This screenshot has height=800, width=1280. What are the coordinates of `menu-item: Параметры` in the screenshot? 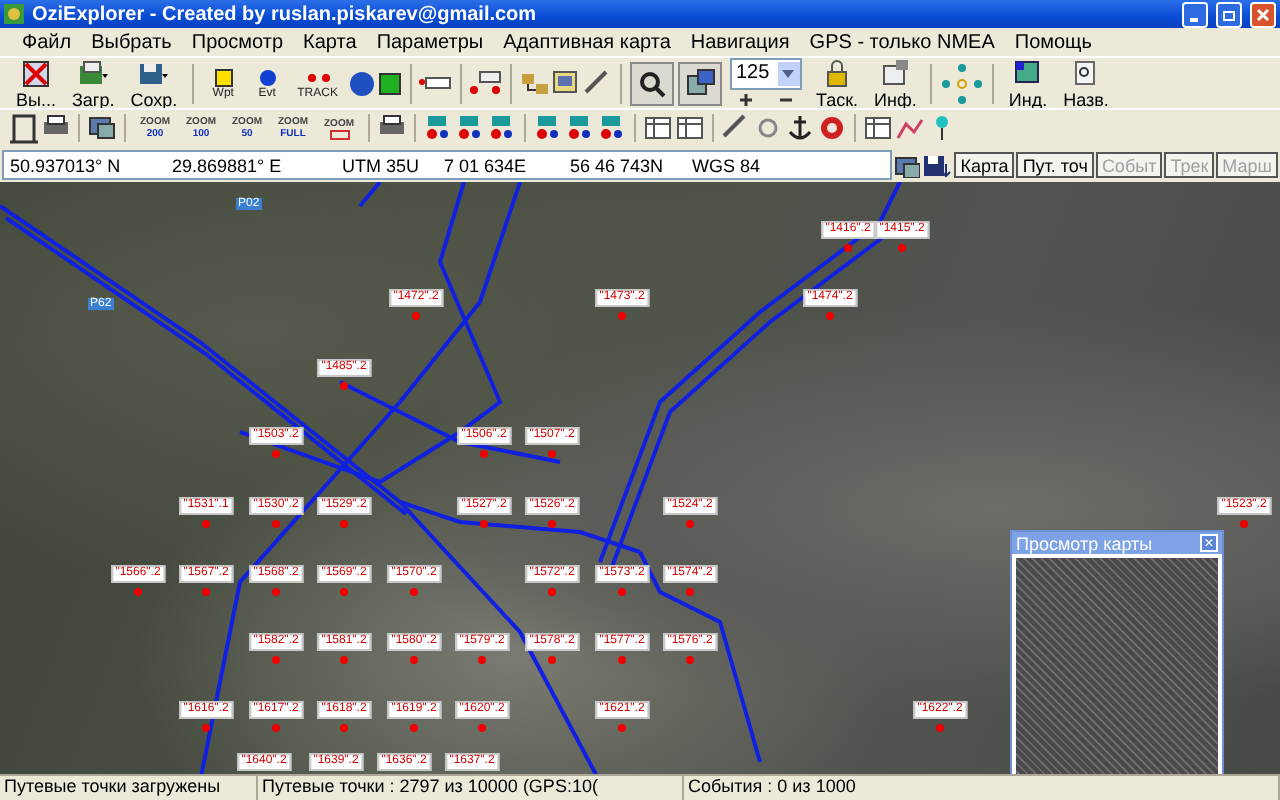 It's located at (430, 42).